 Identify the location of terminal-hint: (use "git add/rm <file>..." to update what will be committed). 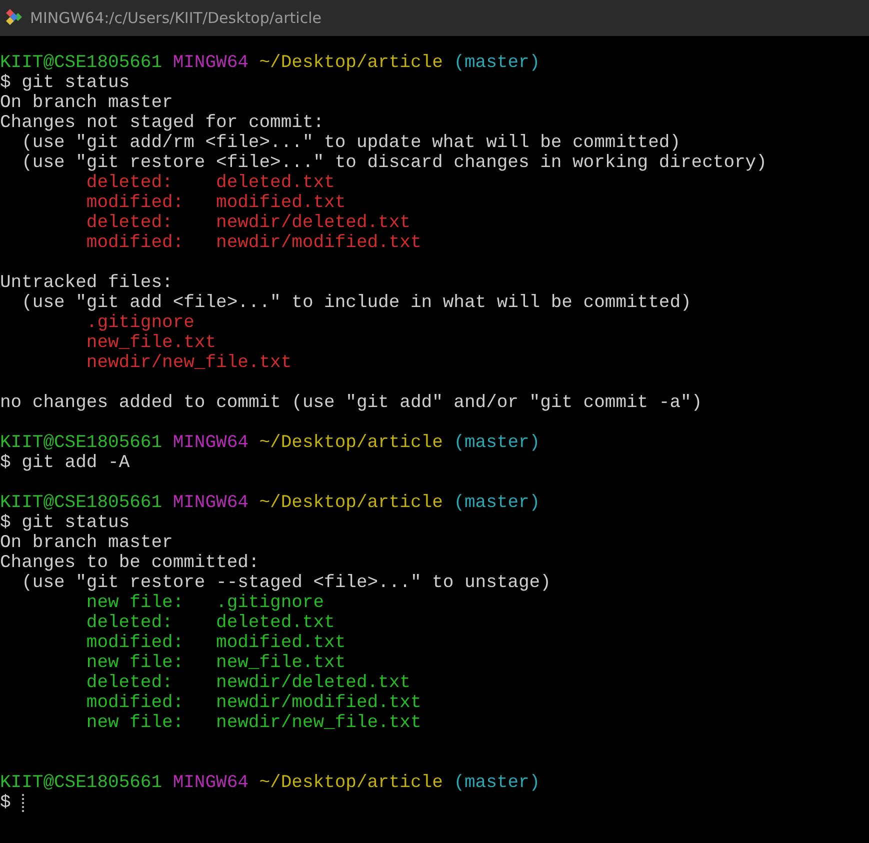
(351, 143).